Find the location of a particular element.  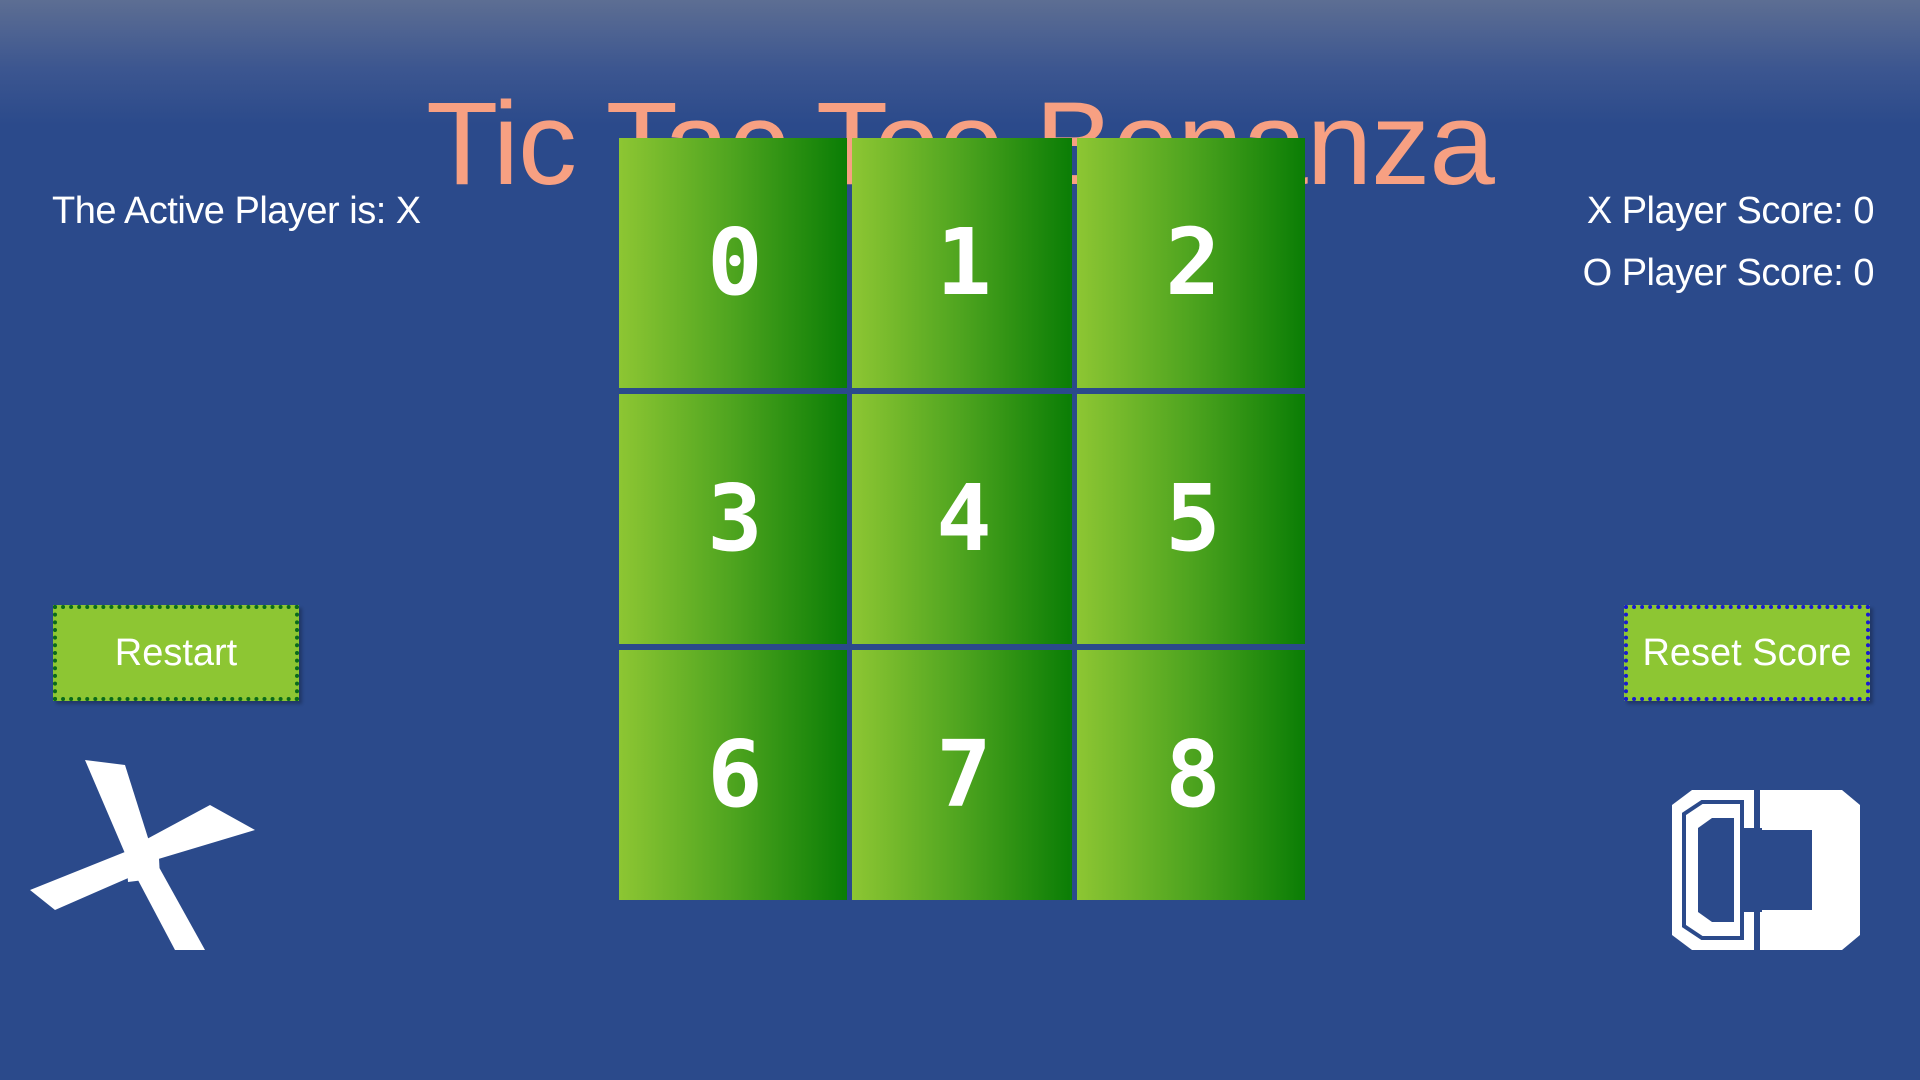

board-cell-4: 4 is located at coordinates (962, 519).